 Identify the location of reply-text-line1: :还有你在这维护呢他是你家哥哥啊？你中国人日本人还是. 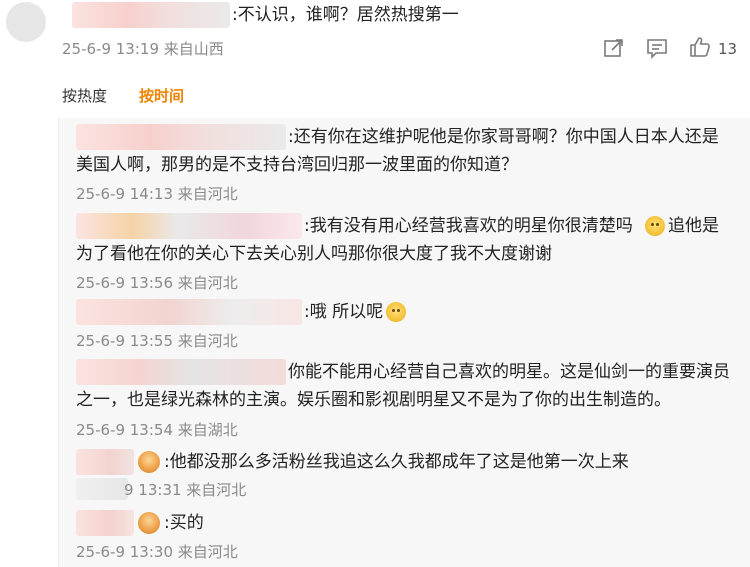
(503, 137).